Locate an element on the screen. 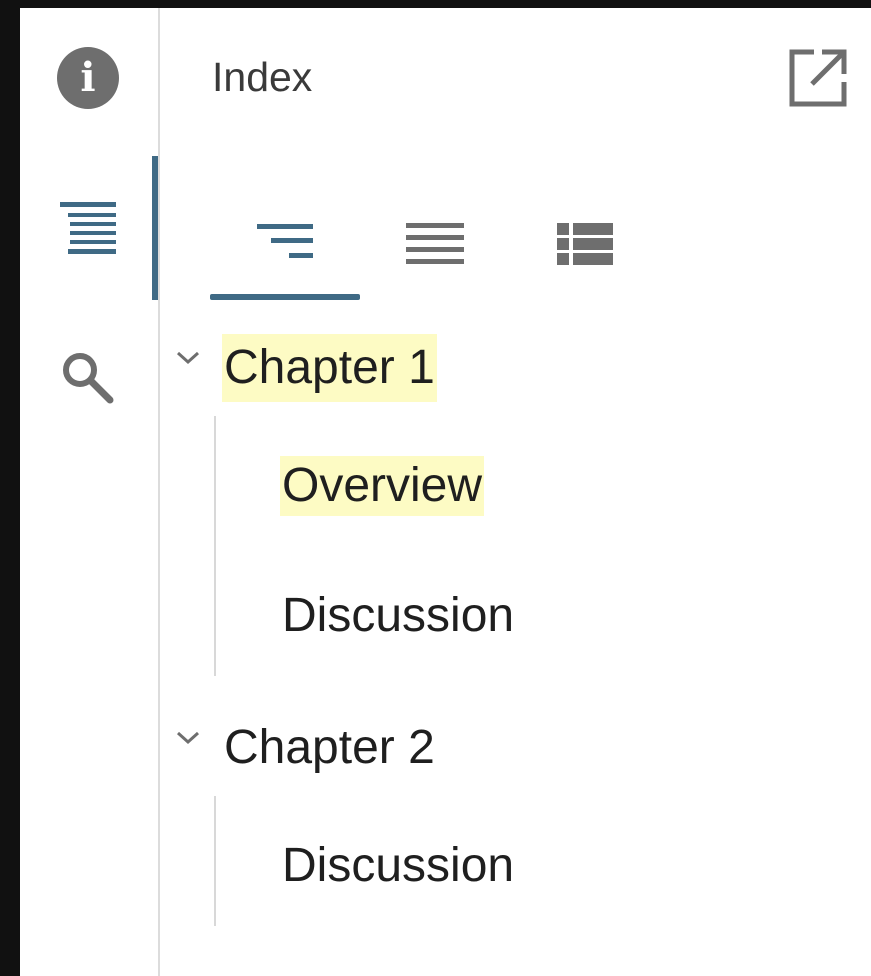 The image size is (871, 976). open-in-new-window-icon is located at coordinates (818, 78).